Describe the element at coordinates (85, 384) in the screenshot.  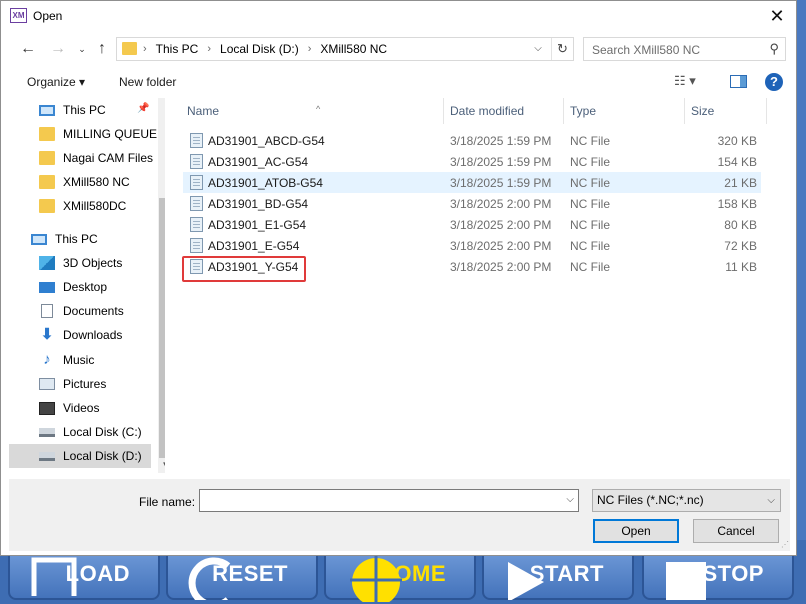
I see `nav-item-label: Pictures` at that location.